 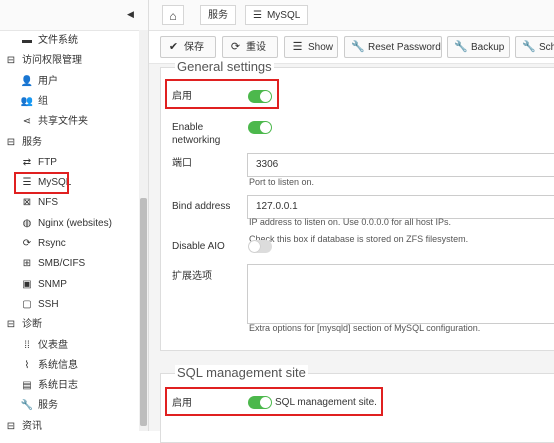 I want to click on breadcrumb: ⌂ 服务 ☰ MySQL, so click(x=351, y=15).